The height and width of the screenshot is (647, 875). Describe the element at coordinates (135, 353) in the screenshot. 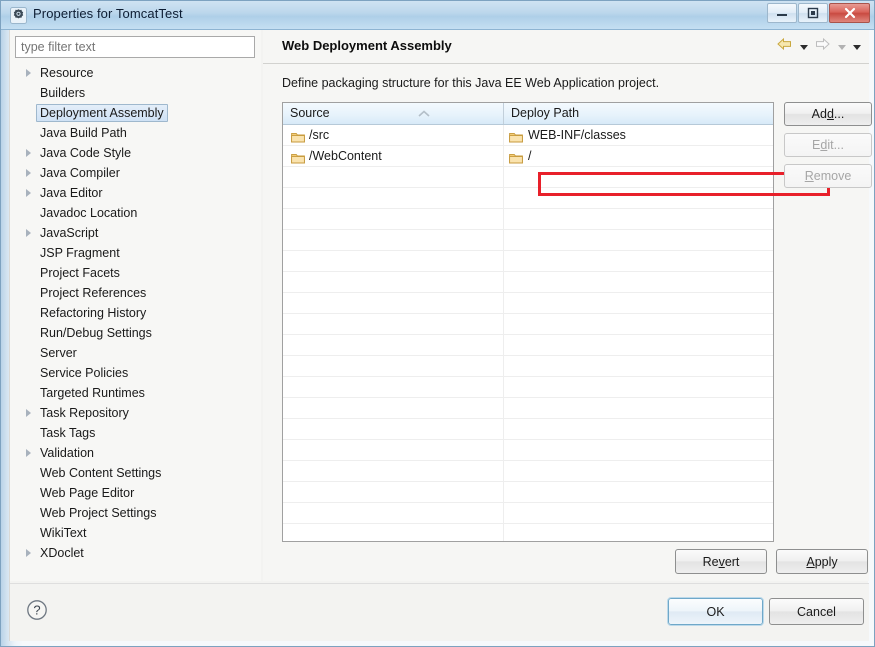

I see `sidebar-item-server: Server` at that location.